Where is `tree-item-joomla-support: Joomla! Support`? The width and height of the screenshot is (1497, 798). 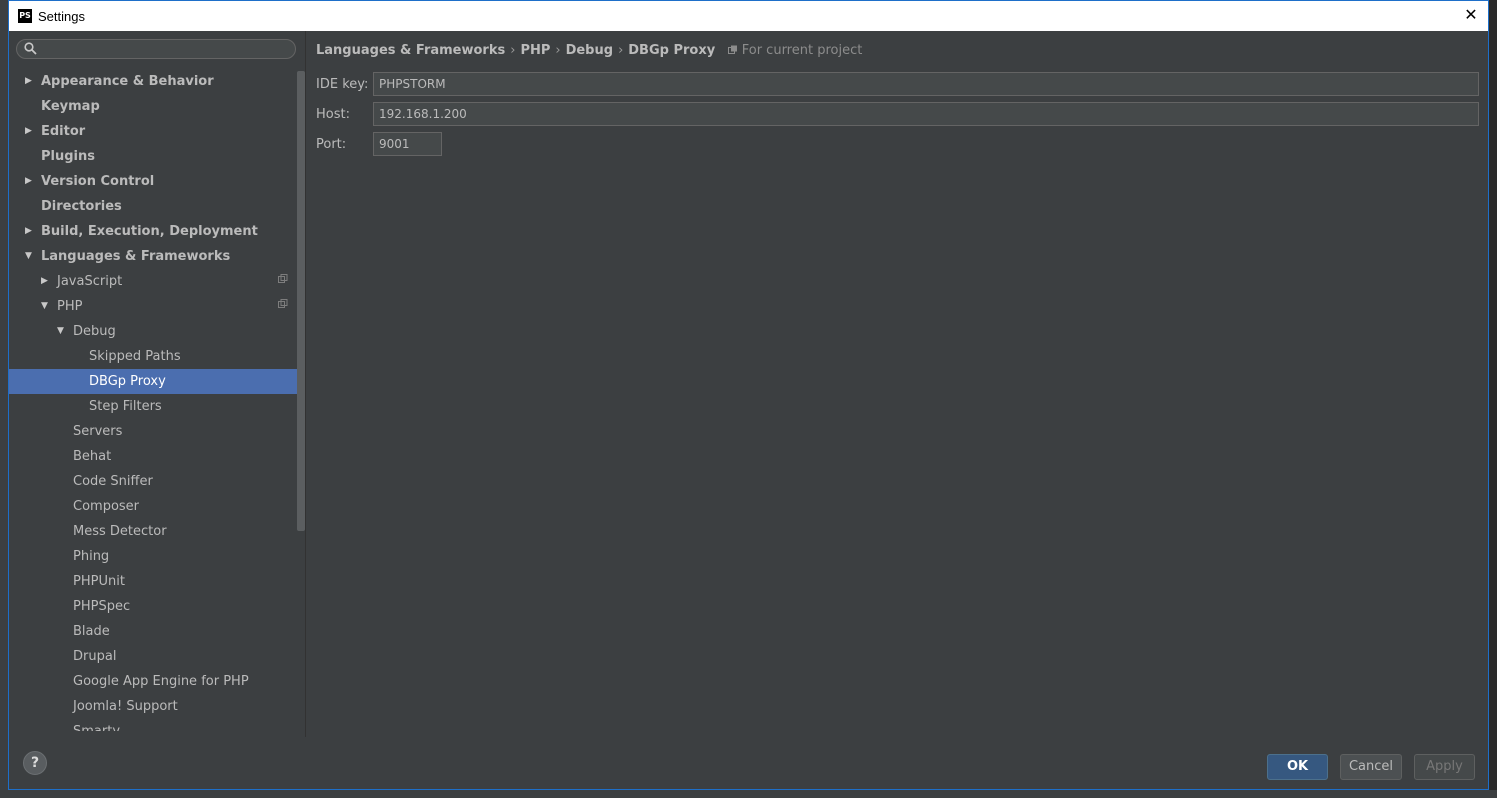 tree-item-joomla-support: Joomla! Support is located at coordinates (153, 706).